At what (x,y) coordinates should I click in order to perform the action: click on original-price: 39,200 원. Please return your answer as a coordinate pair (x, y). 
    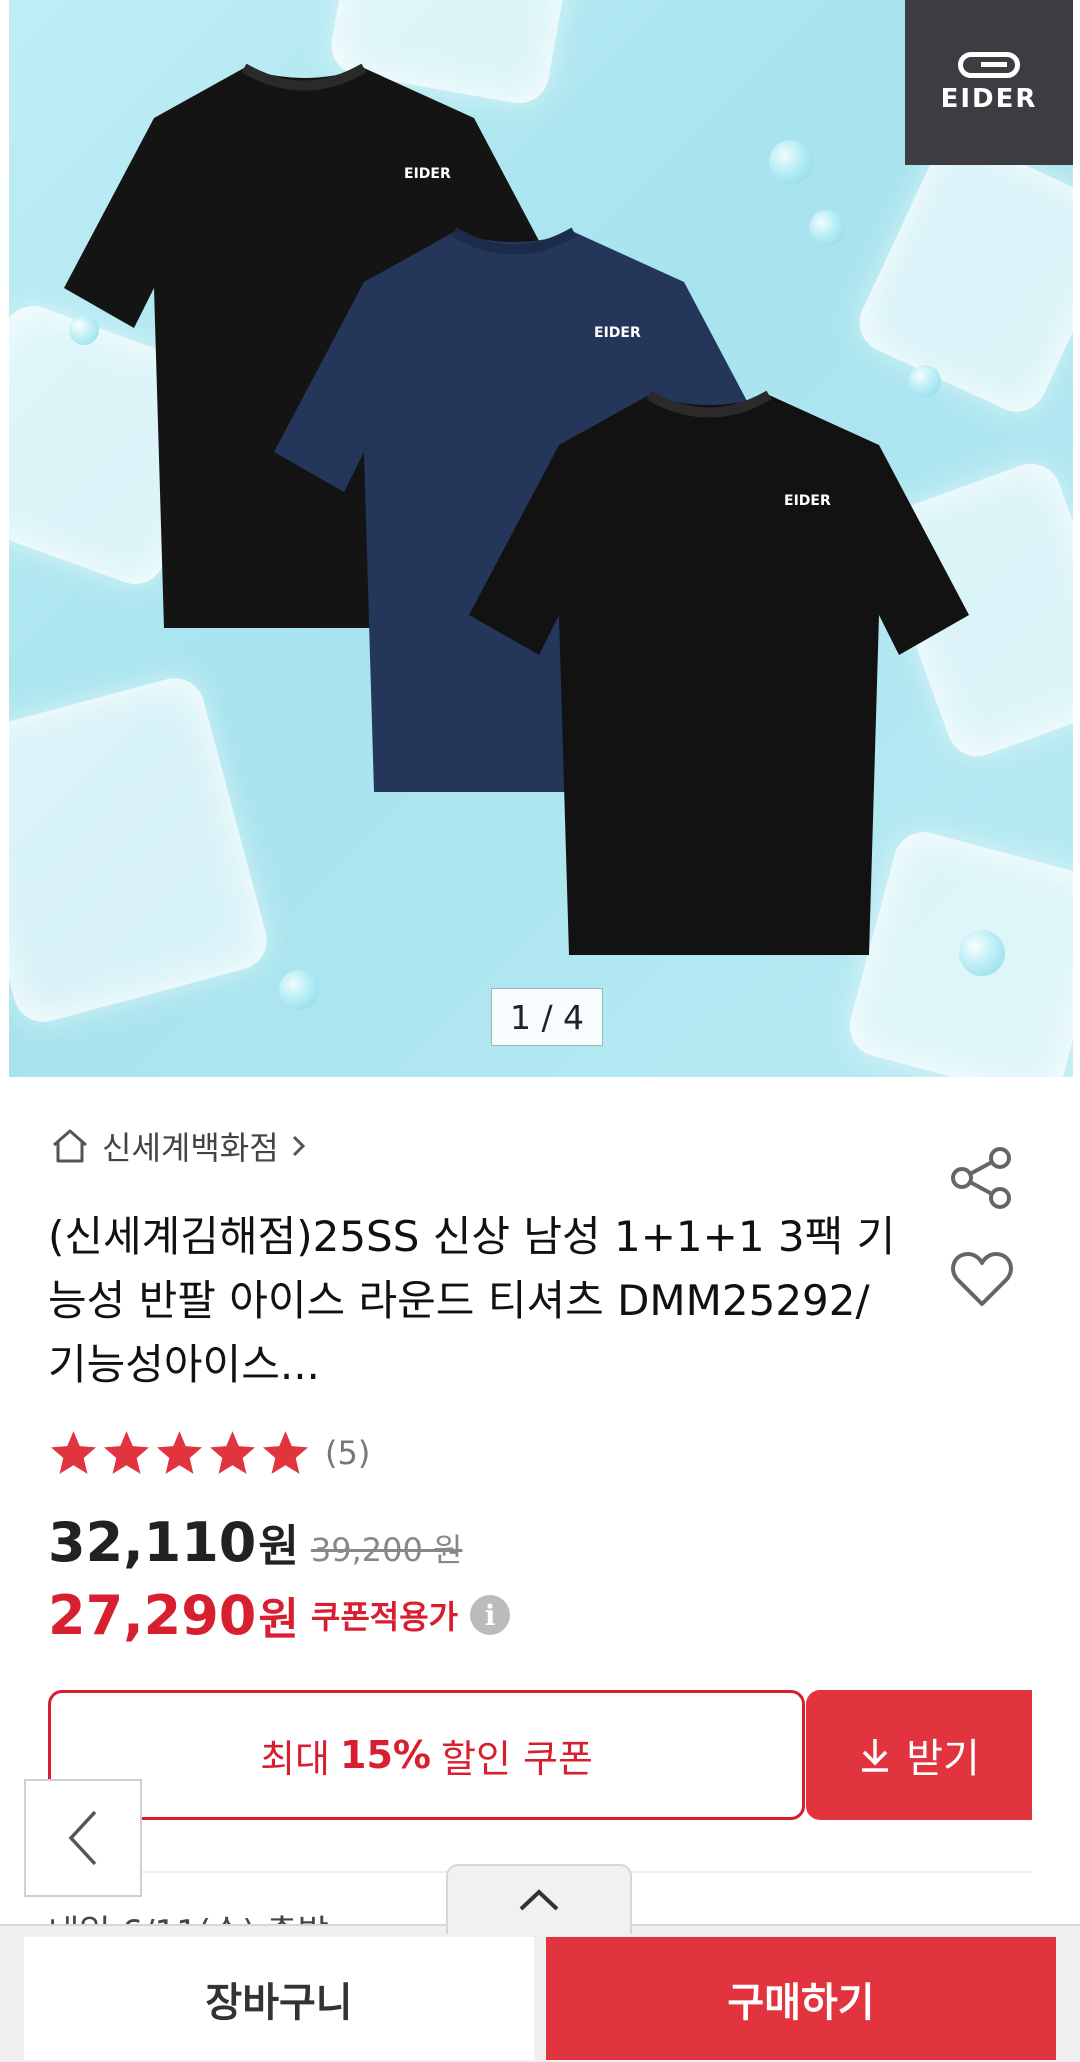
    Looking at the image, I should click on (386, 1550).